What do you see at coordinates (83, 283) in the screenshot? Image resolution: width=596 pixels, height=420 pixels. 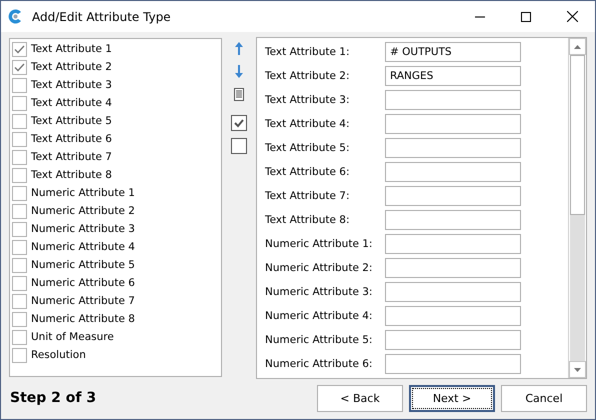 I see `attribute-label: Numeric Attribute 6` at bounding box center [83, 283].